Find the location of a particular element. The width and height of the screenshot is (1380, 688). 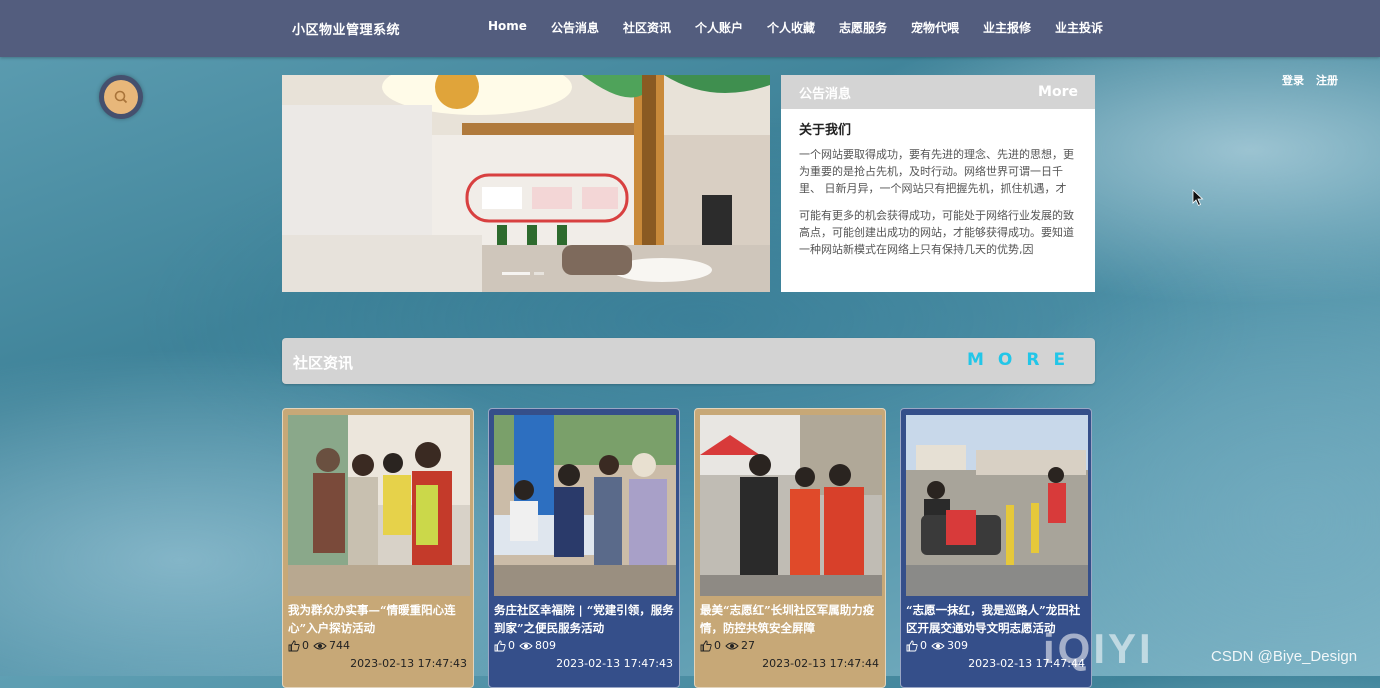

news-card-stats: 0 809 is located at coordinates (525, 645).